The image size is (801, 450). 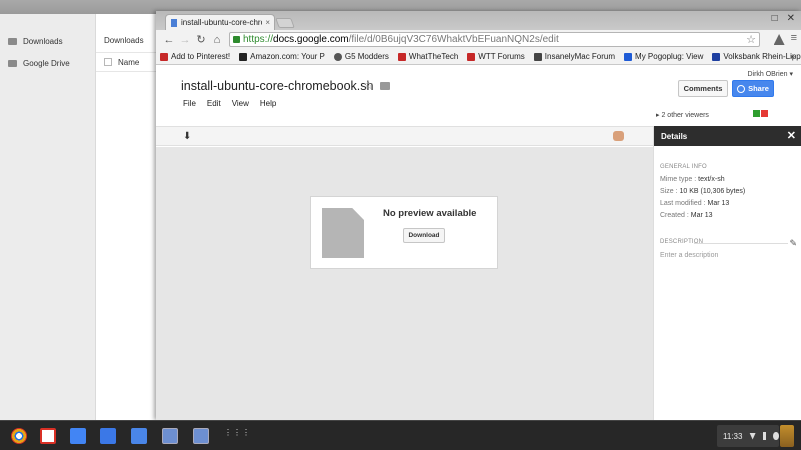 What do you see at coordinates (753, 88) in the screenshot?
I see `share-button: Share` at bounding box center [753, 88].